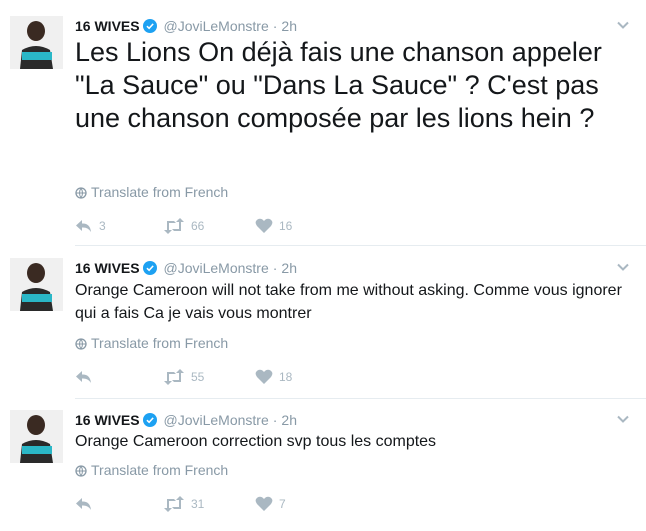 Image resolution: width=646 pixels, height=531 pixels. What do you see at coordinates (102, 226) in the screenshot?
I see `reply-count: 3` at bounding box center [102, 226].